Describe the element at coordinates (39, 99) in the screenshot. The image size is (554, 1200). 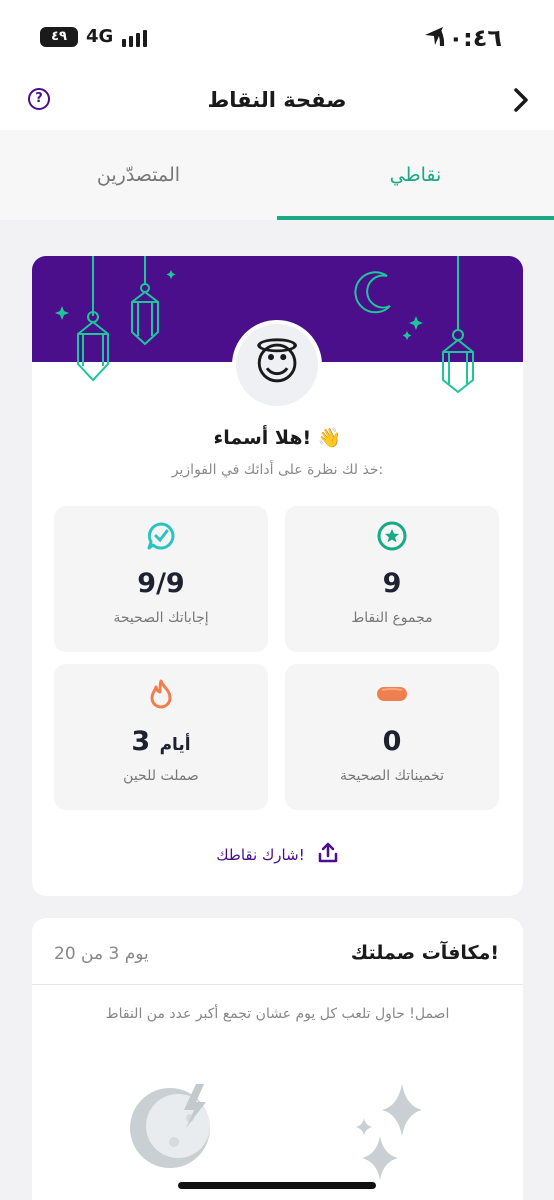
I see `help-icon: ?` at that location.